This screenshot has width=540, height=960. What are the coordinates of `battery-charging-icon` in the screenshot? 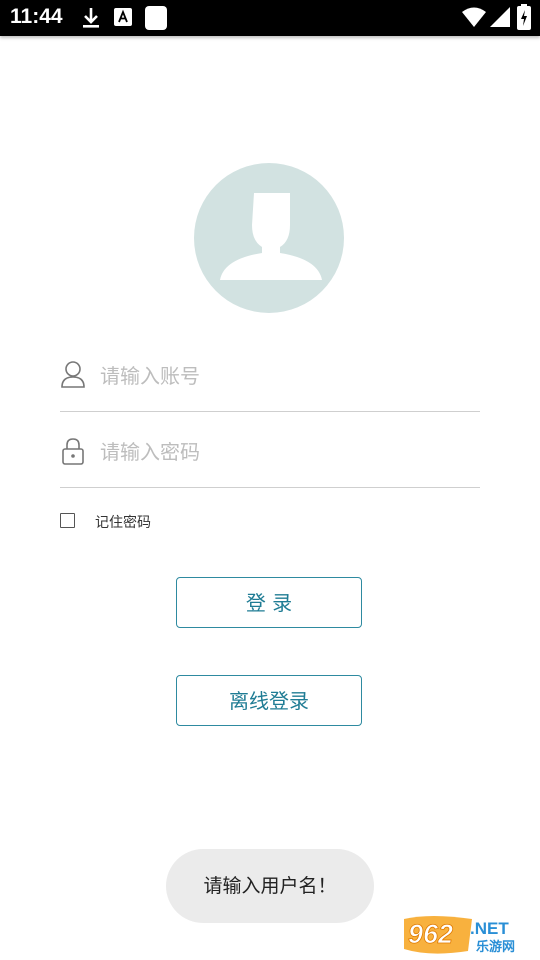 It's located at (524, 19).